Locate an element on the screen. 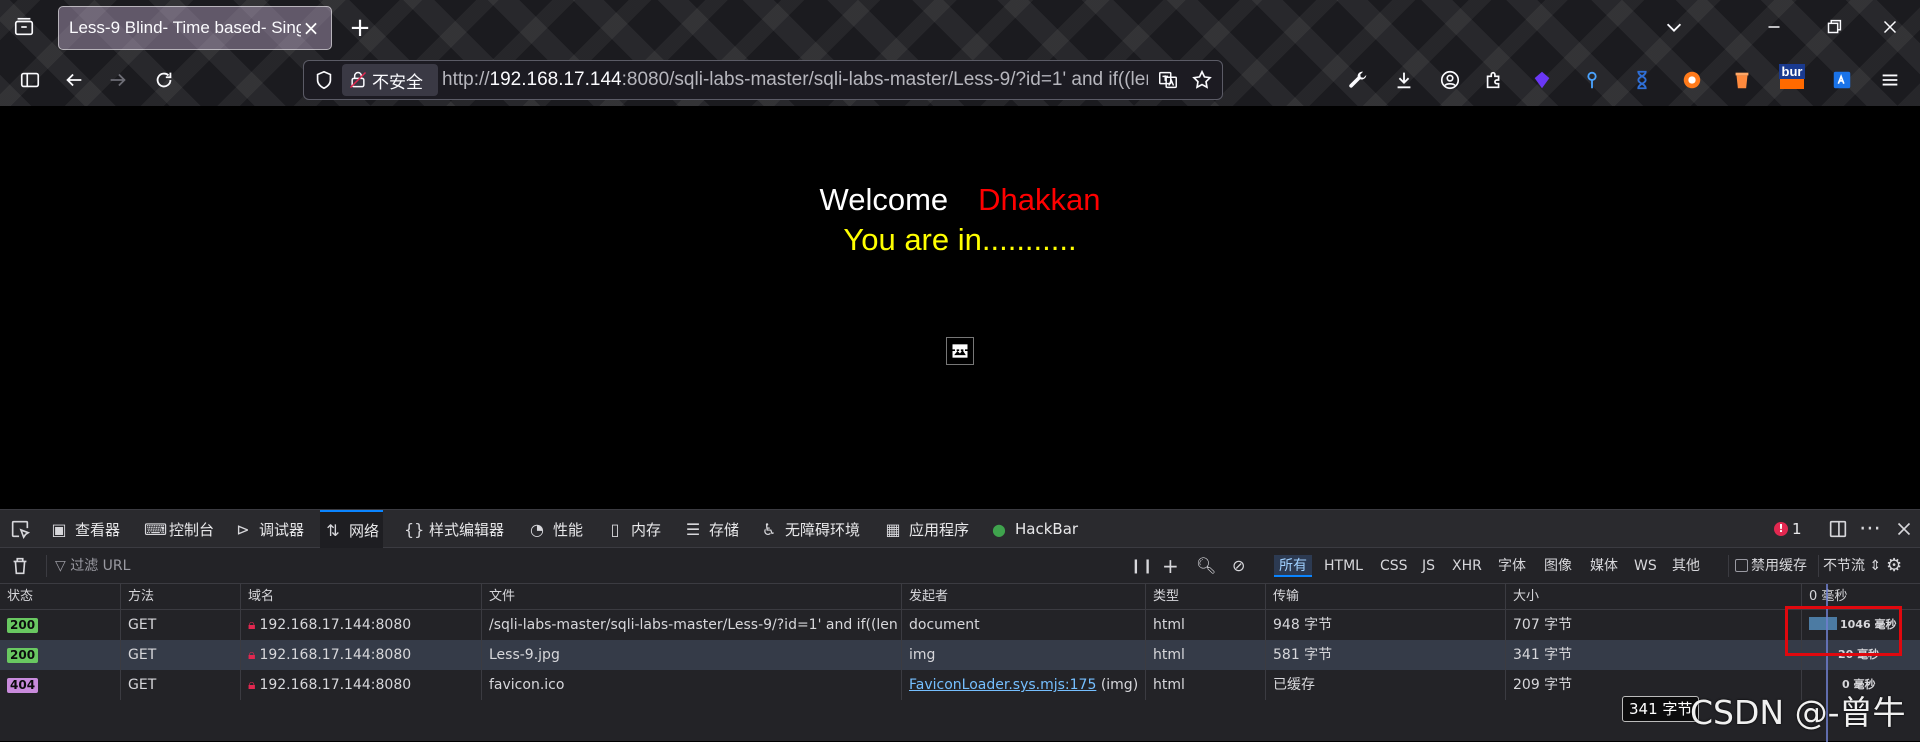  throttle-select: 不节流 ⇕ is located at coordinates (1849, 566).